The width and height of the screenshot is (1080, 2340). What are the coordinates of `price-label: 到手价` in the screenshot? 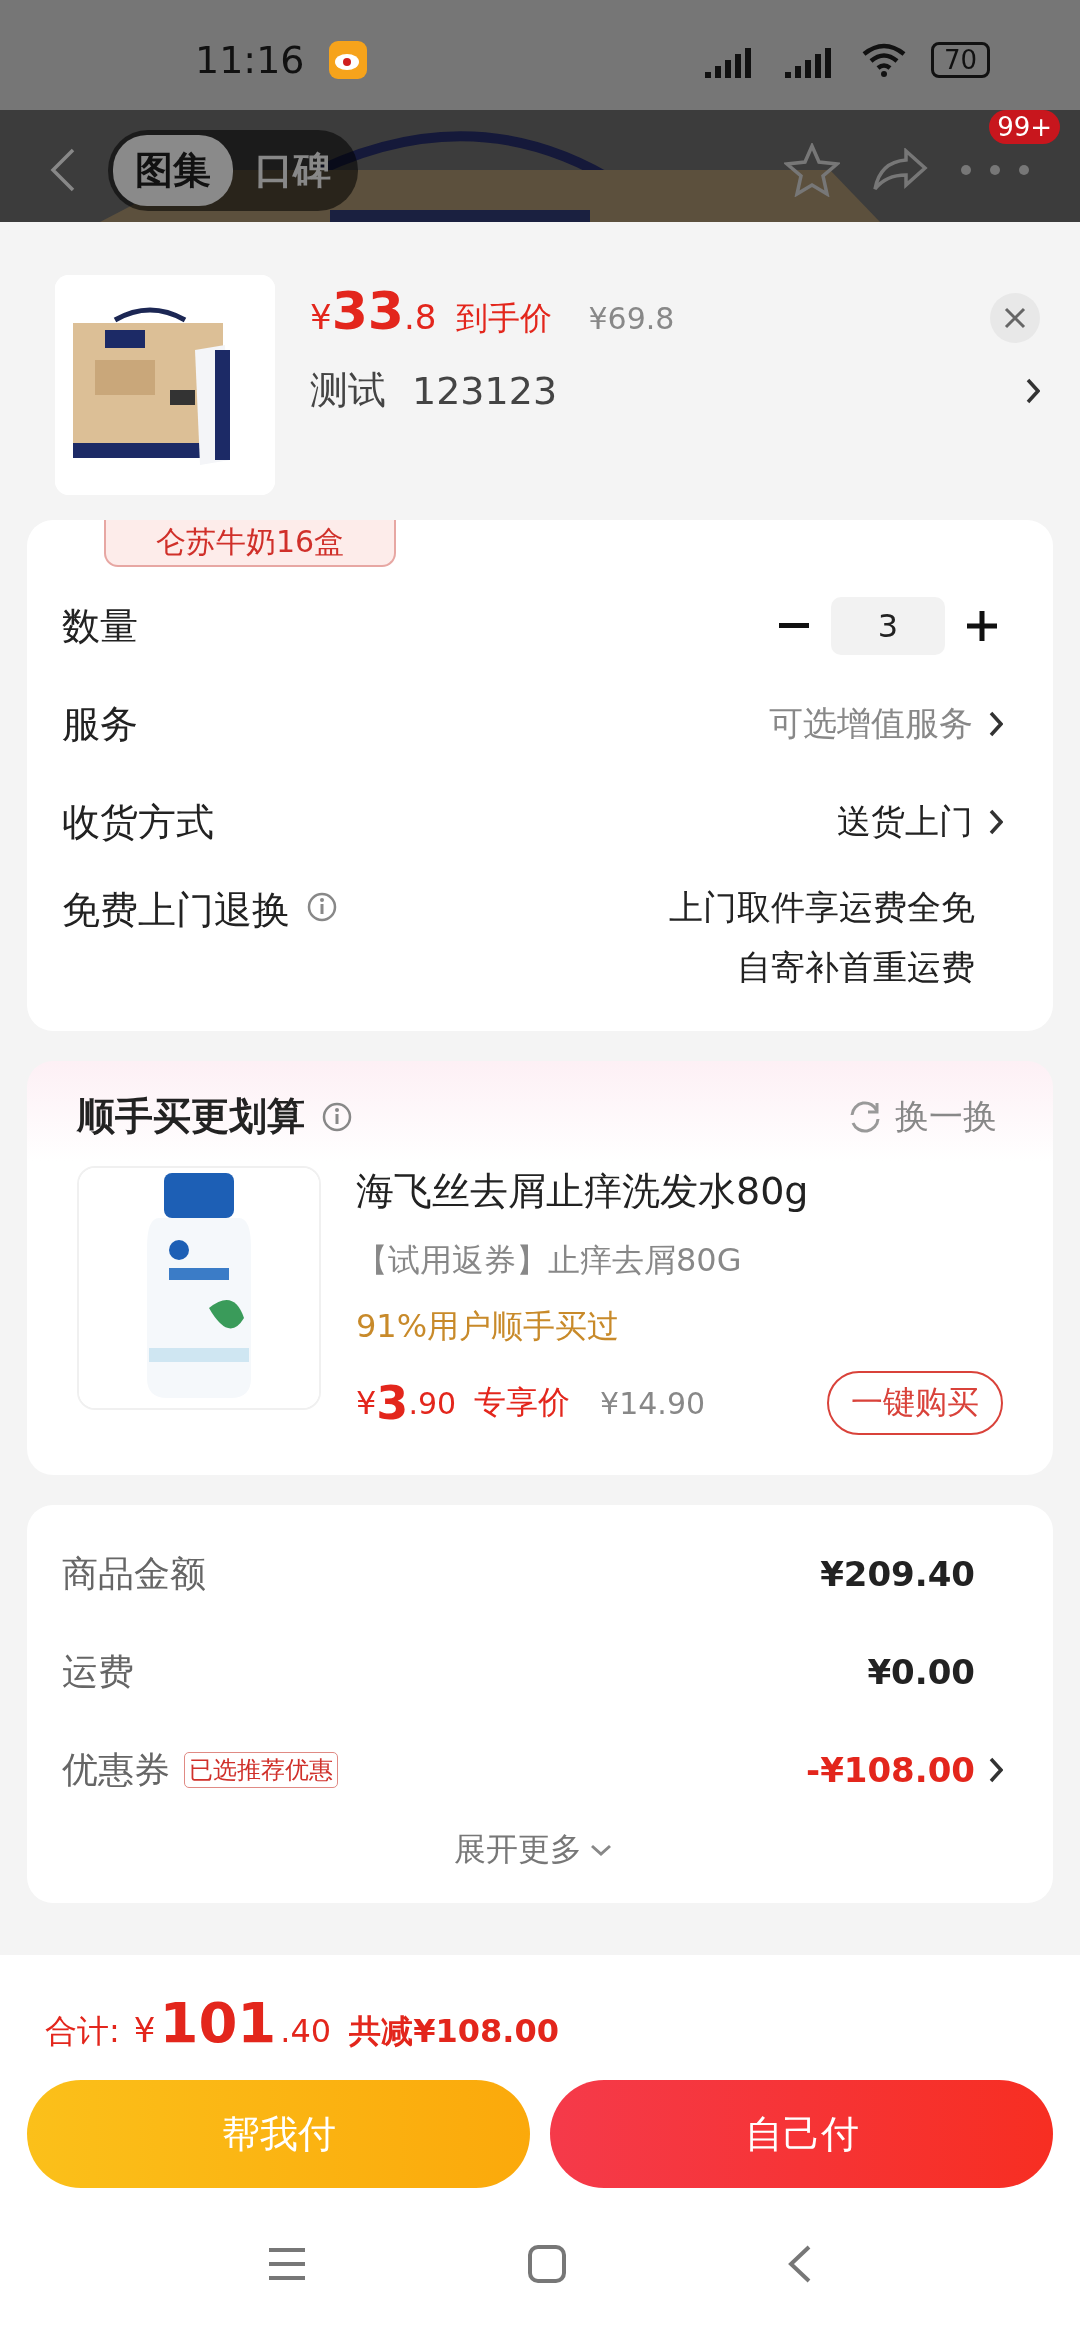 It's located at (504, 318).